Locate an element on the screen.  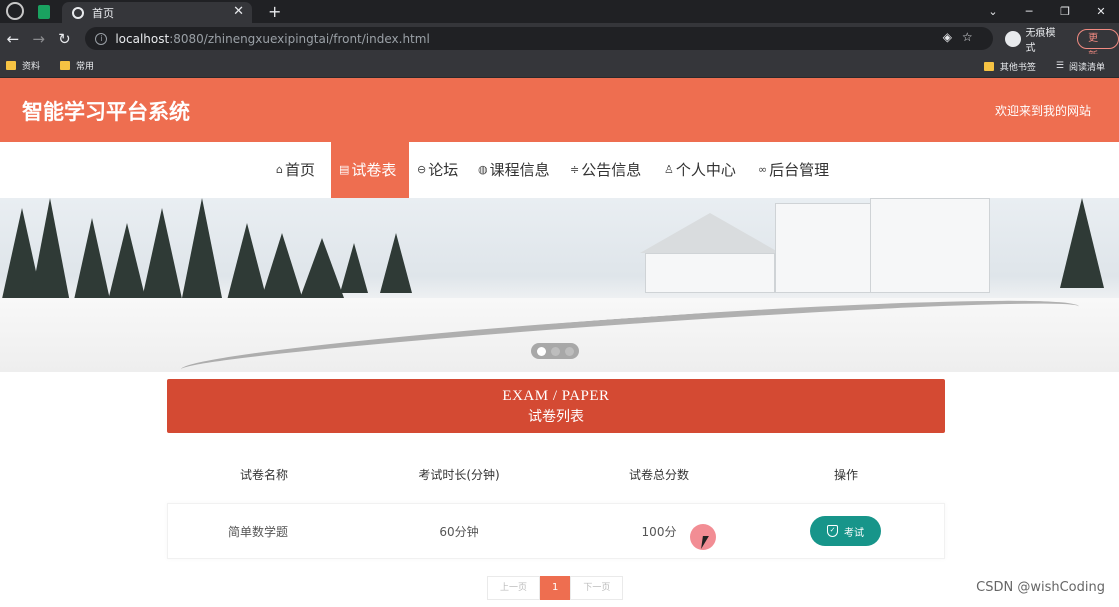
pagination: 上一页 1 下一页 is located at coordinates (555, 588).